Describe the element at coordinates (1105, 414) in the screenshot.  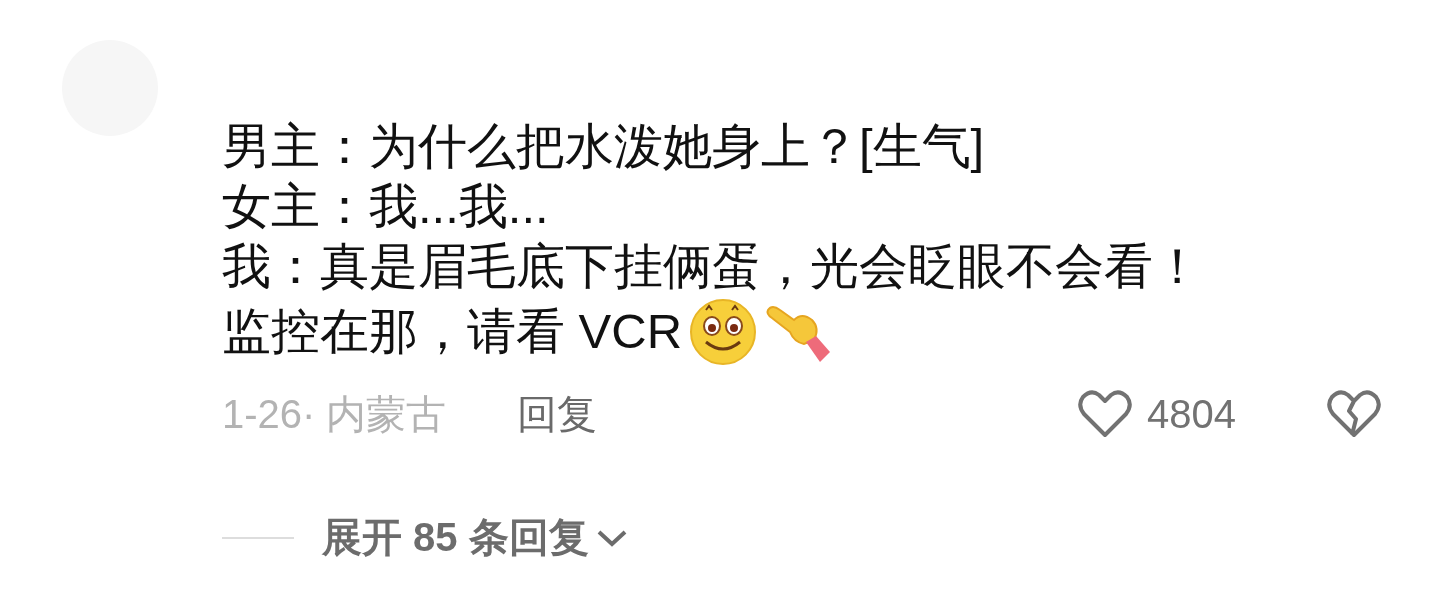
I see `heart-icon` at that location.